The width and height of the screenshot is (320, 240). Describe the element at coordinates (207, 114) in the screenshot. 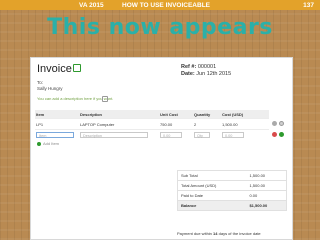

I see `col-quantity: Quantity` at that location.